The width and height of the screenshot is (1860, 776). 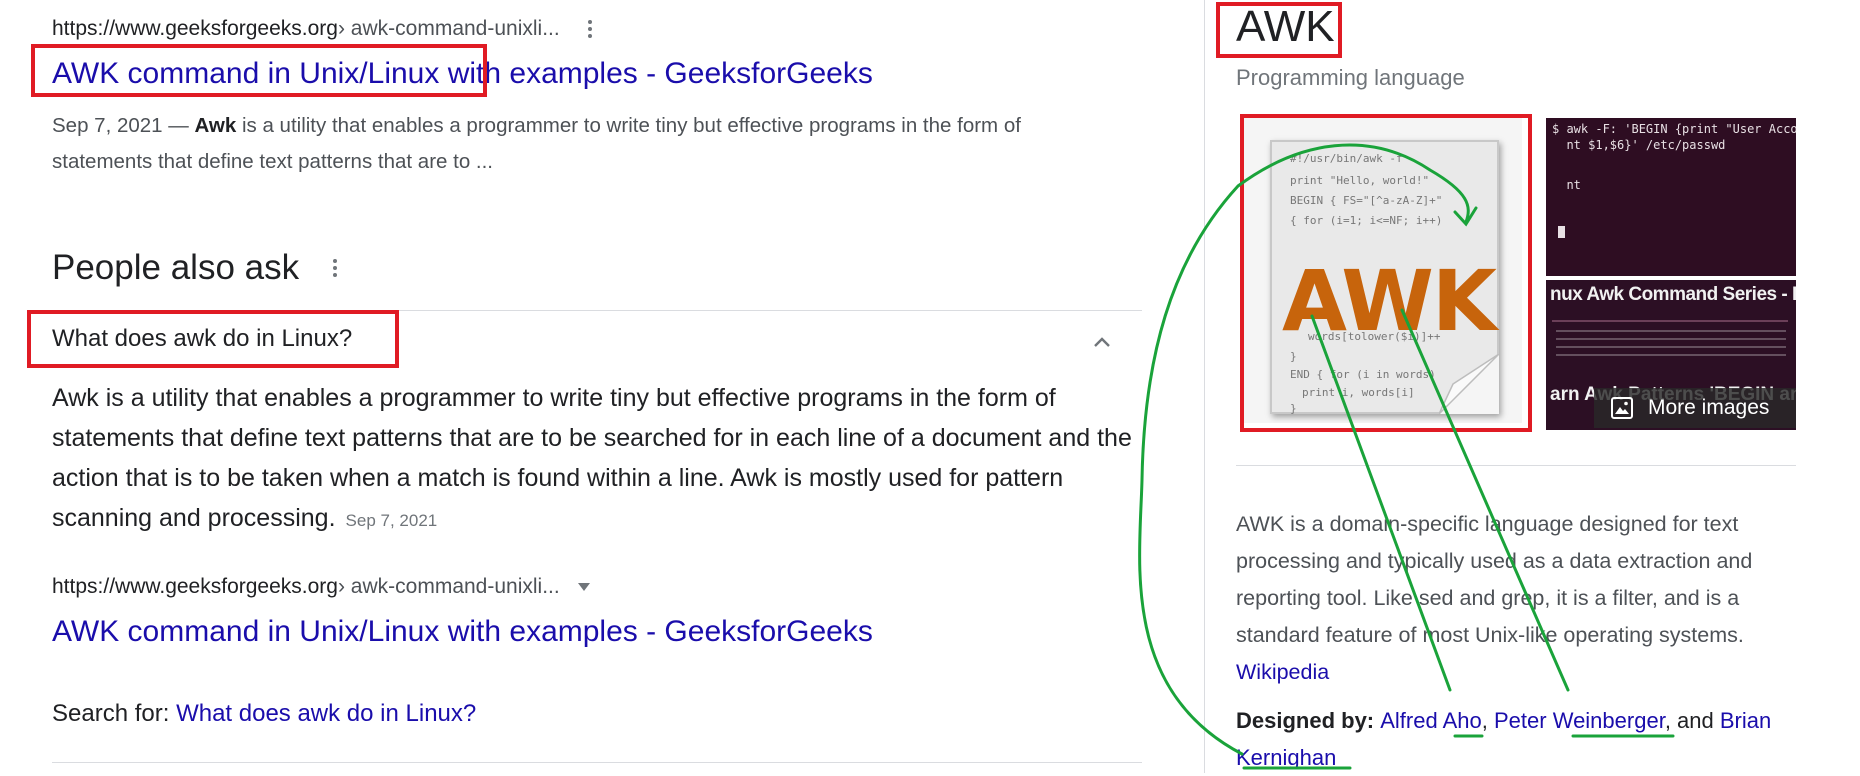 I want to click on code-line: #!/usr/bin/awk -f, so click(x=1346, y=158).